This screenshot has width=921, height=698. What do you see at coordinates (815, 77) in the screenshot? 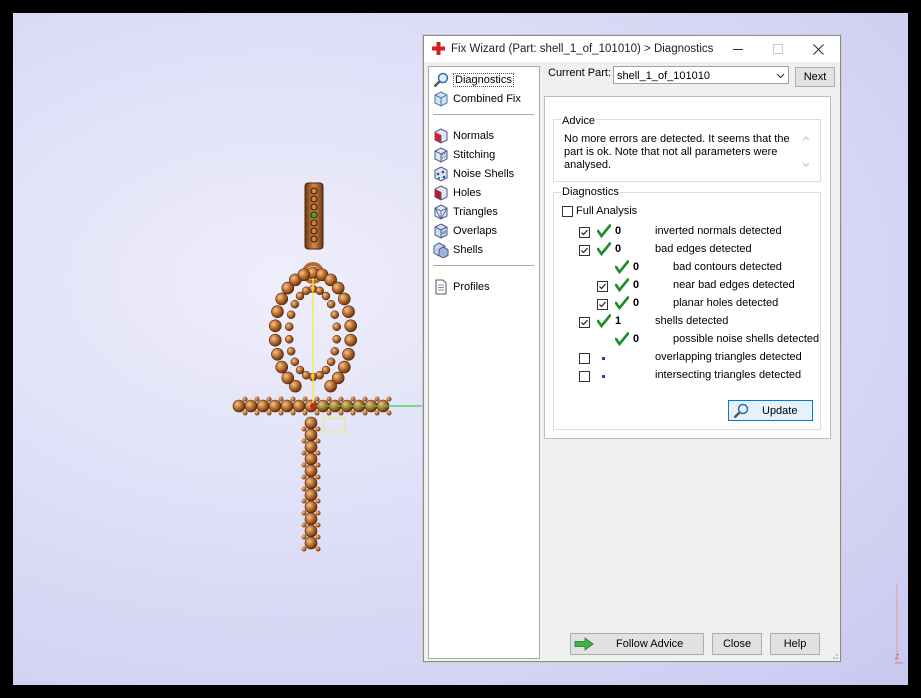
I see `next-button: Next` at bounding box center [815, 77].